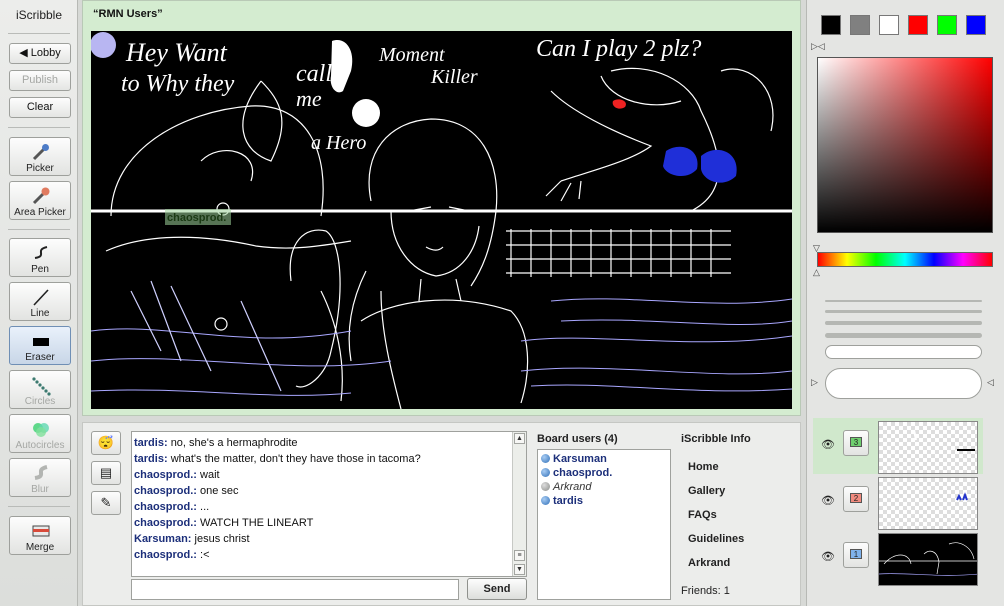 The image size is (1004, 606). What do you see at coordinates (330, 523) in the screenshot?
I see `chat-message: chaosprod.: WATCH THE LINEART` at bounding box center [330, 523].